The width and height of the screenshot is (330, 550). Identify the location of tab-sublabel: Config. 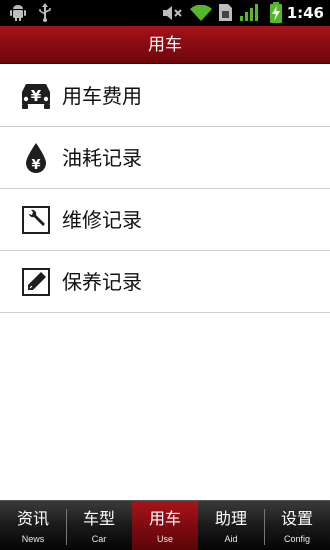
(296, 539).